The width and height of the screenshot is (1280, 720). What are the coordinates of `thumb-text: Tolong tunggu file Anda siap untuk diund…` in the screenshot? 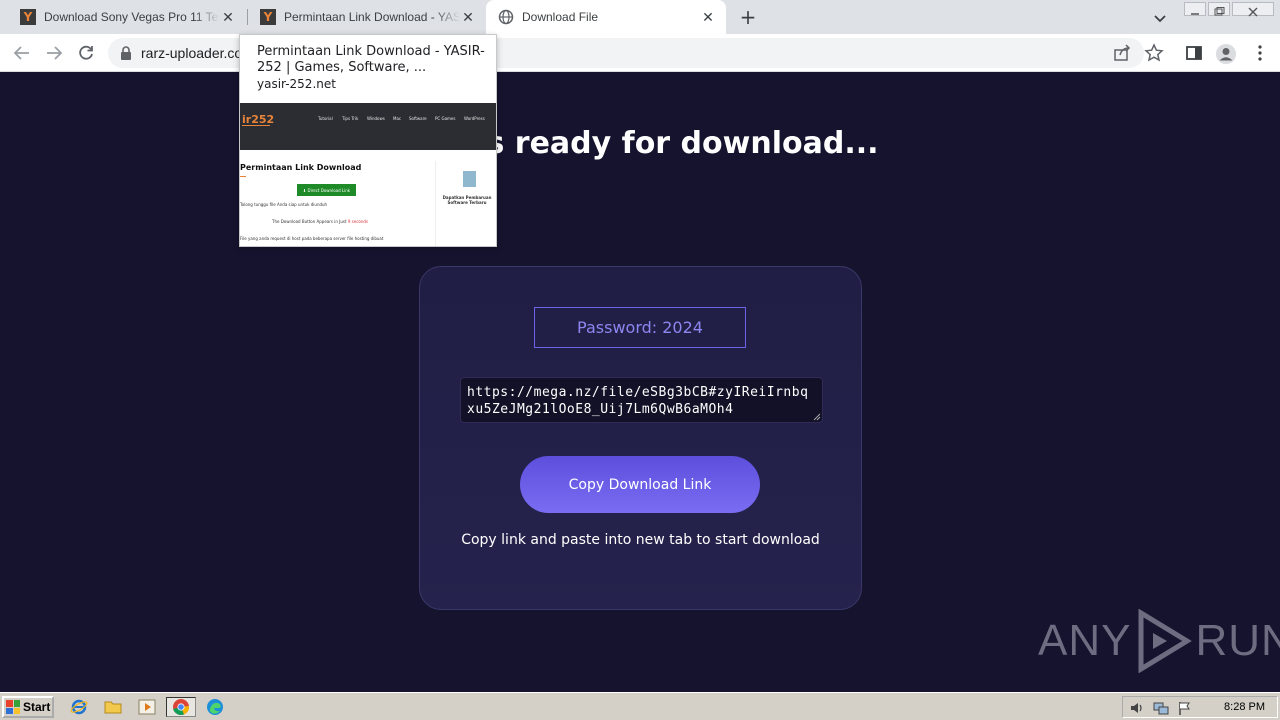 It's located at (284, 204).